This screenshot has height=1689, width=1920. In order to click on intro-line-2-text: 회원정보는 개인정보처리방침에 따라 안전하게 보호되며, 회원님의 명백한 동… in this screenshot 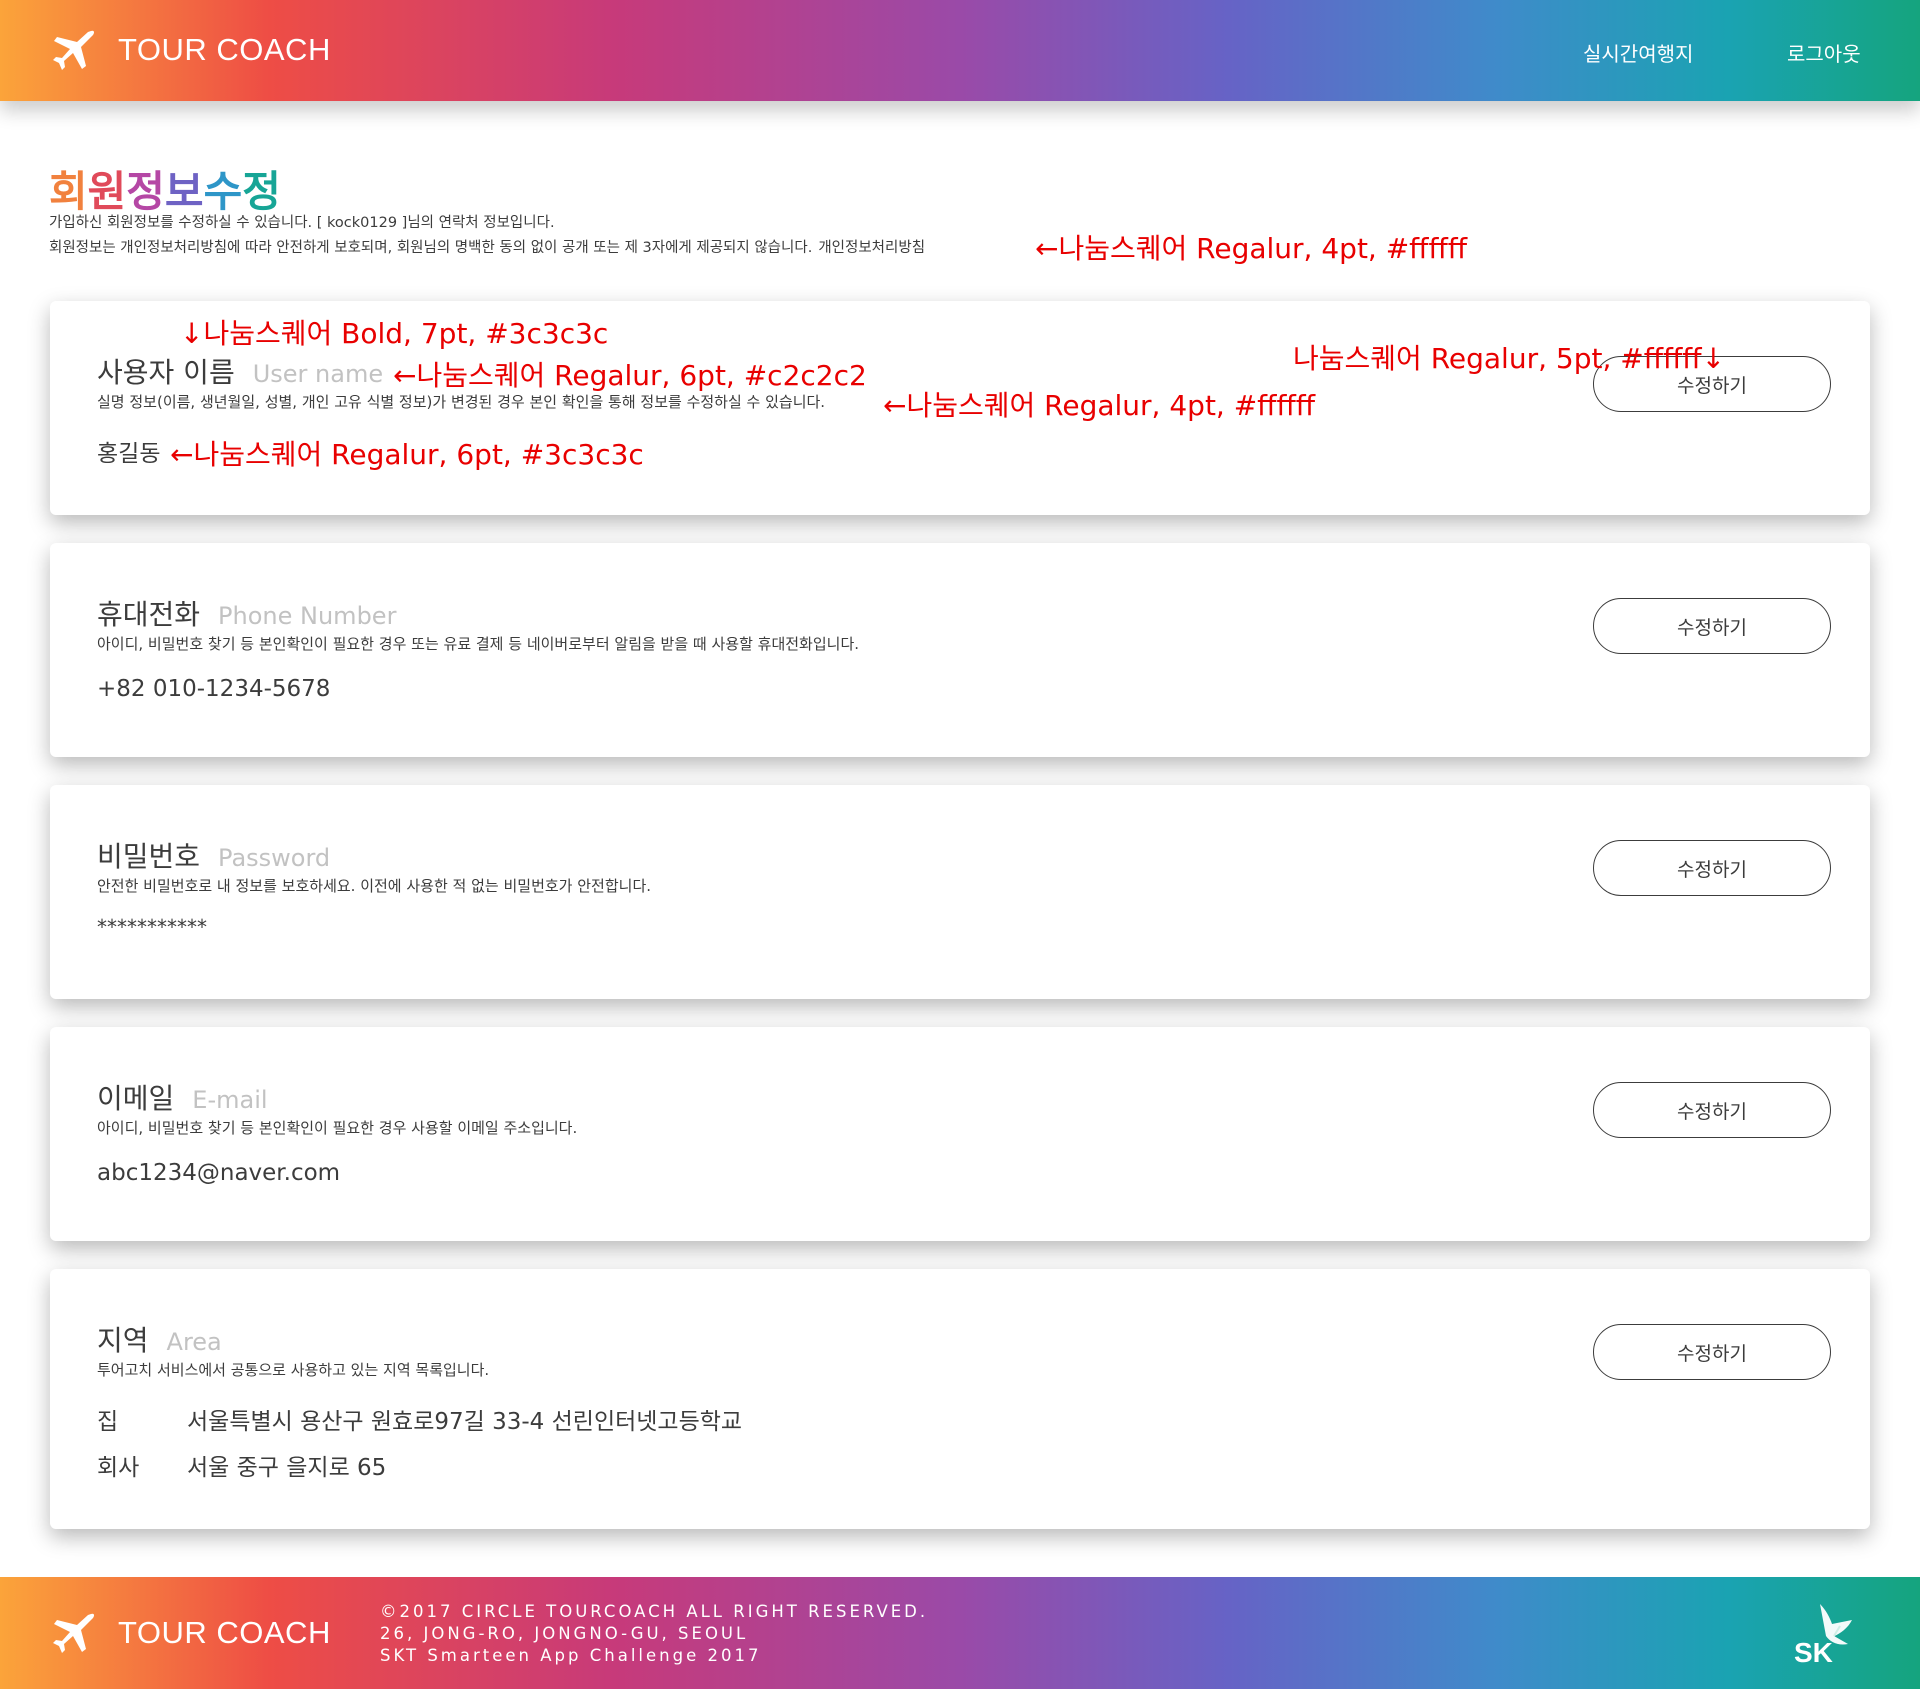, I will do `click(431, 248)`.